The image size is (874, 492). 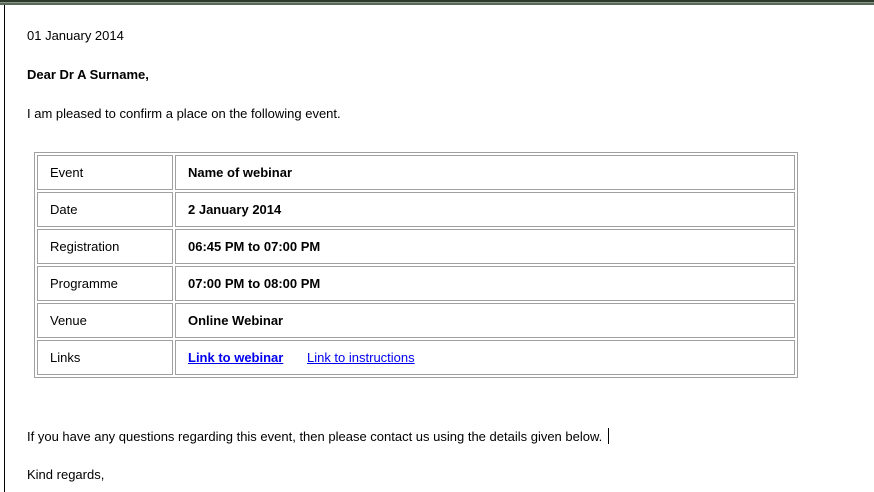 What do you see at coordinates (88, 74) in the screenshot?
I see `salutation: Dear Dr A Surname,` at bounding box center [88, 74].